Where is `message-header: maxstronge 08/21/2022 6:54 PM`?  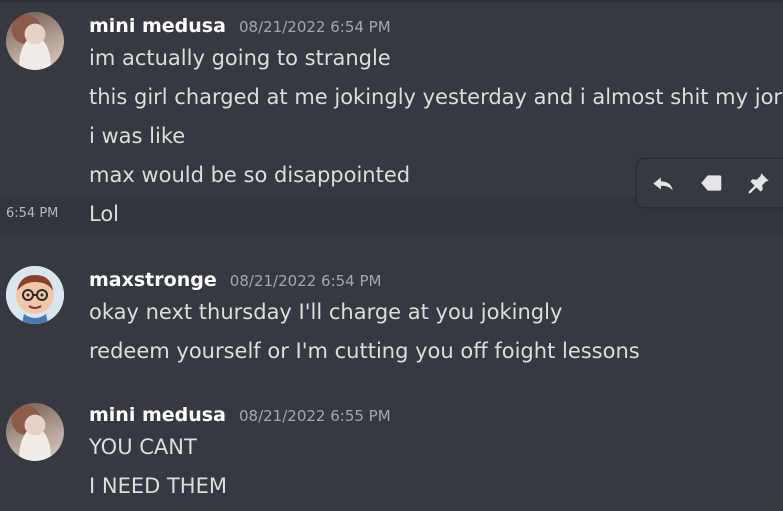 message-header: maxstronge 08/21/2022 6:54 PM is located at coordinates (235, 280).